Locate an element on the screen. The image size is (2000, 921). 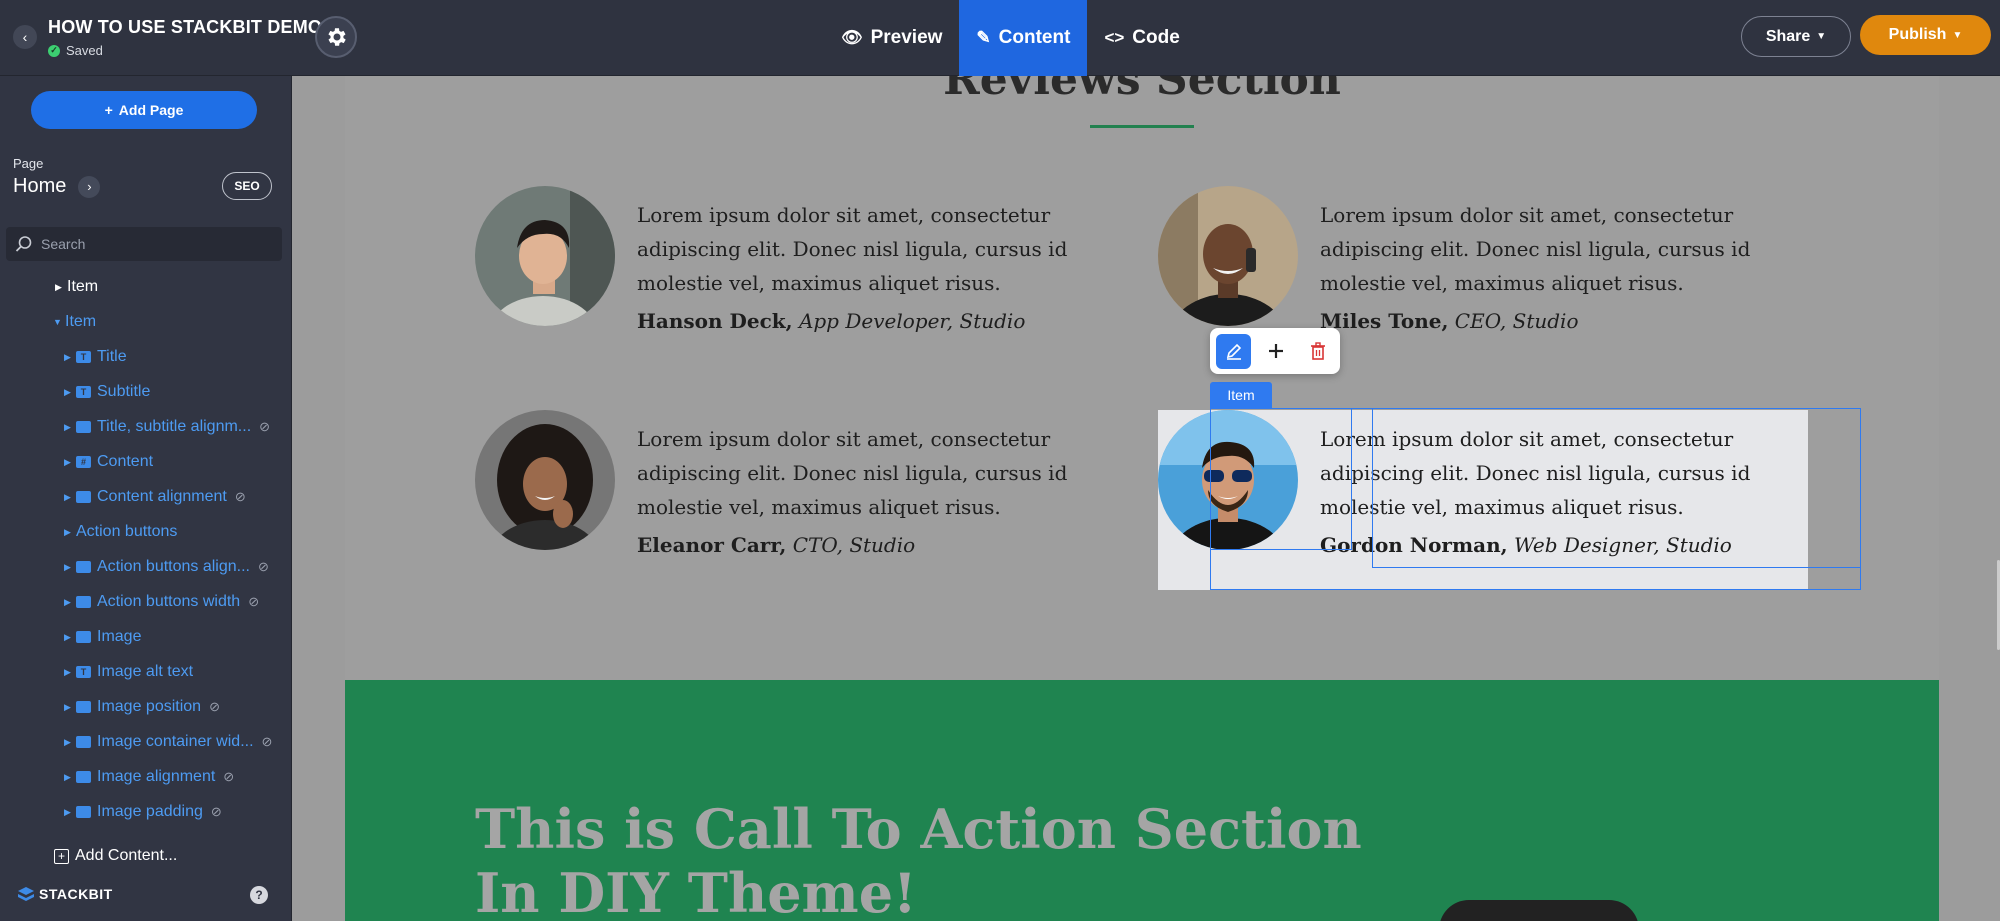
tree-item-collapsed: ▶ Item is located at coordinates (76, 287).